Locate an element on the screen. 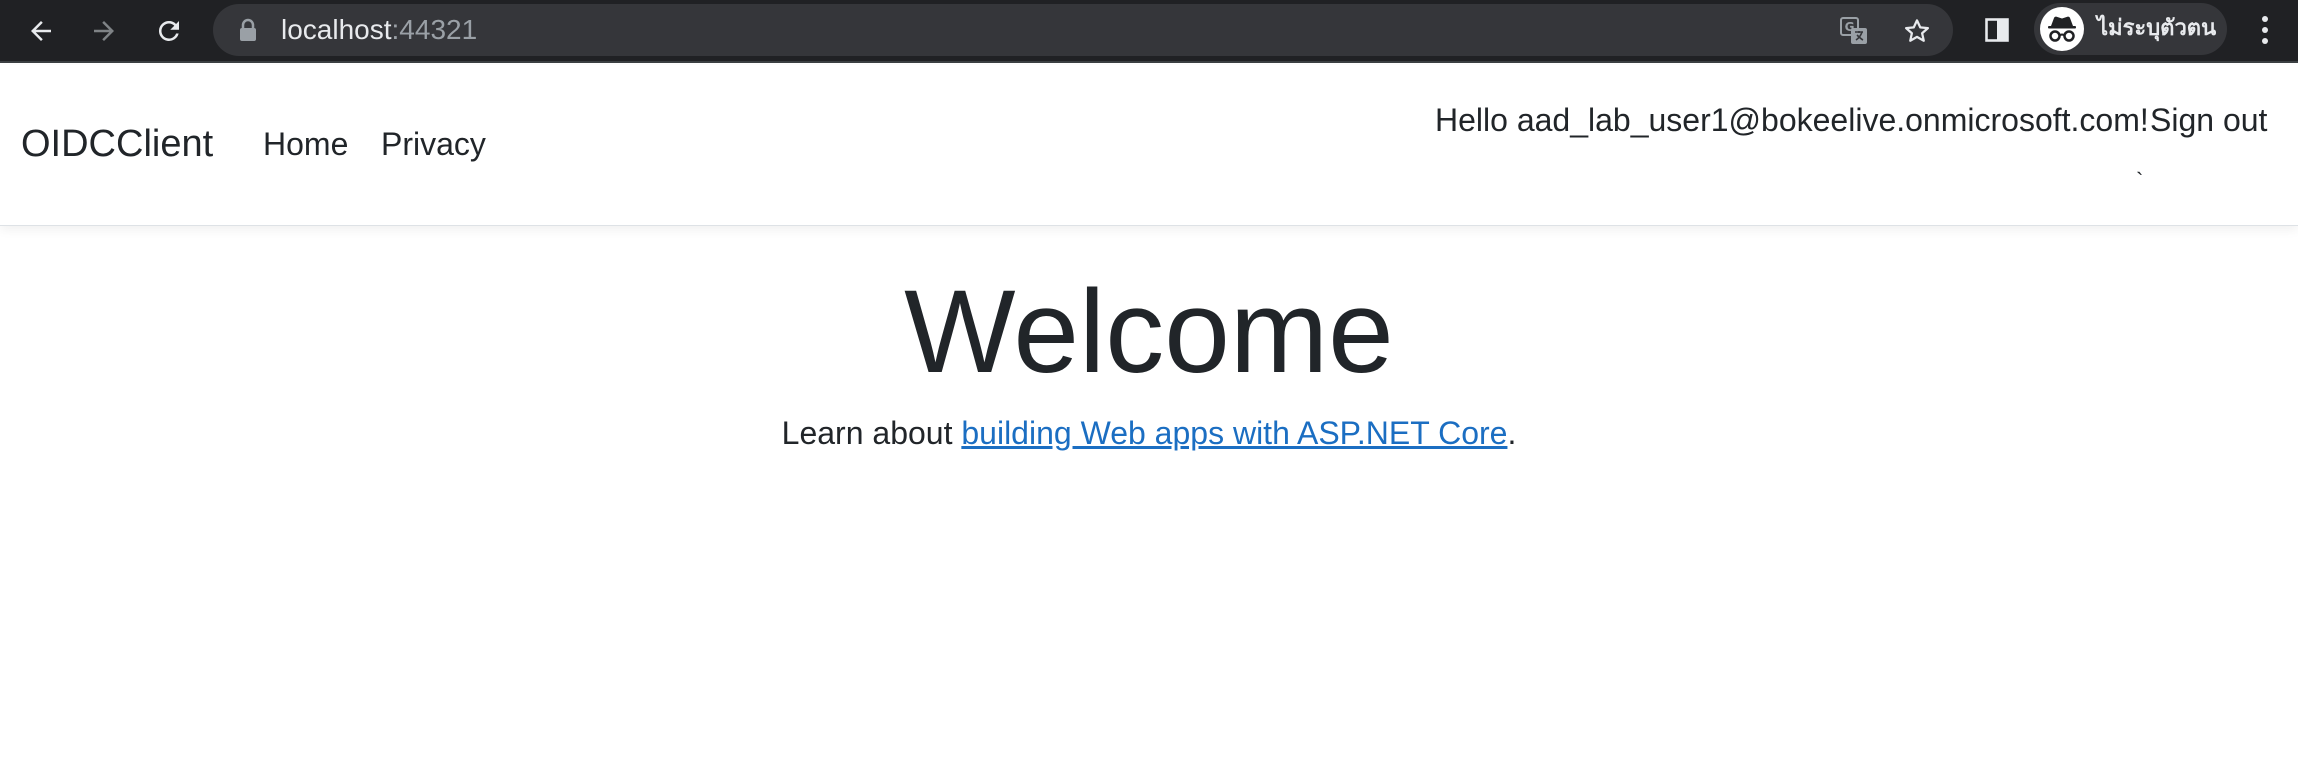 The height and width of the screenshot is (784, 2298). lock-icon is located at coordinates (248, 29).